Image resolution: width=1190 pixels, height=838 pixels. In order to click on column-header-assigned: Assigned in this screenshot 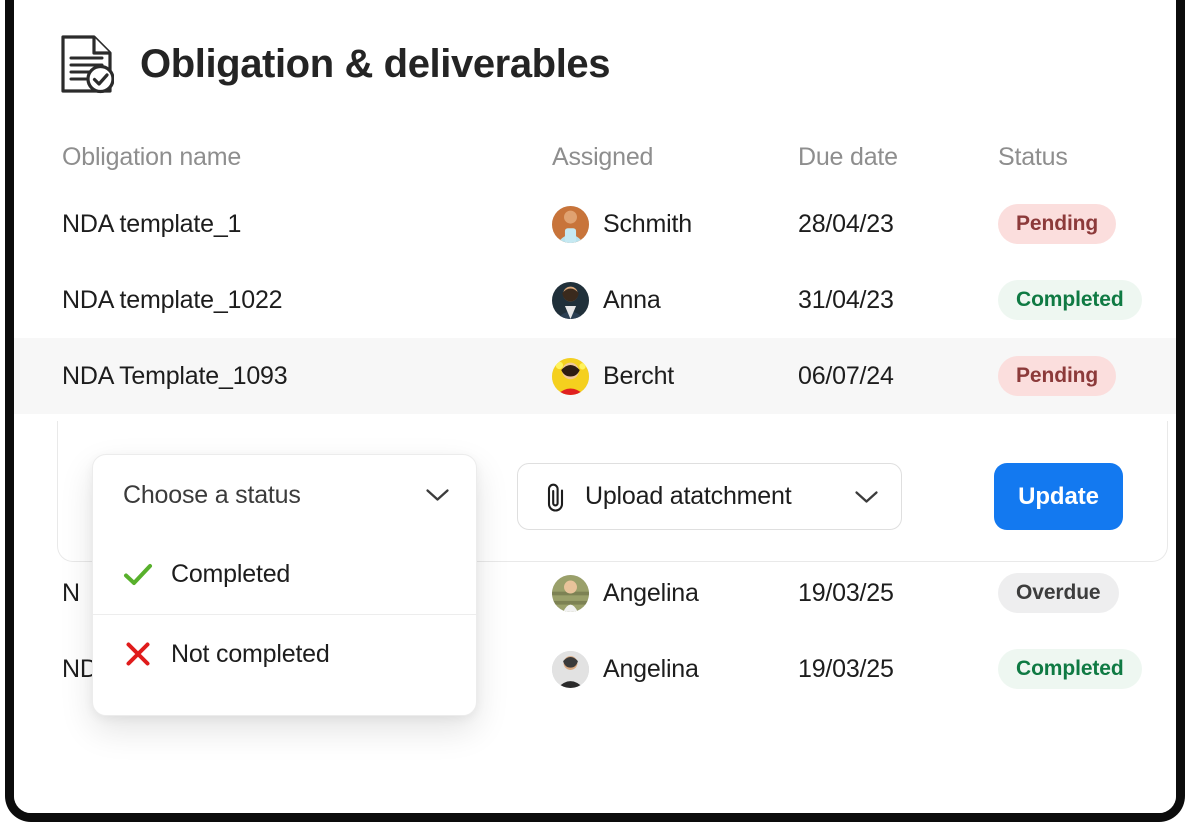, I will do `click(603, 156)`.